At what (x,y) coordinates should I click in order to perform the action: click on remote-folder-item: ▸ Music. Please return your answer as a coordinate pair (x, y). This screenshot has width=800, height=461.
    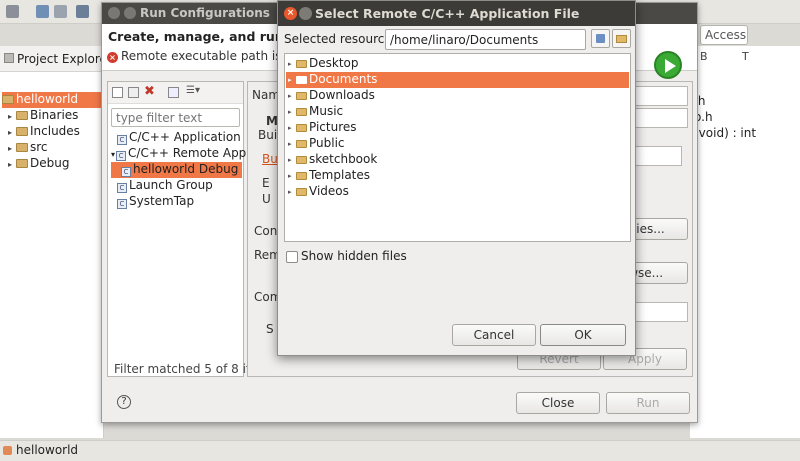
    Looking at the image, I should click on (457, 112).